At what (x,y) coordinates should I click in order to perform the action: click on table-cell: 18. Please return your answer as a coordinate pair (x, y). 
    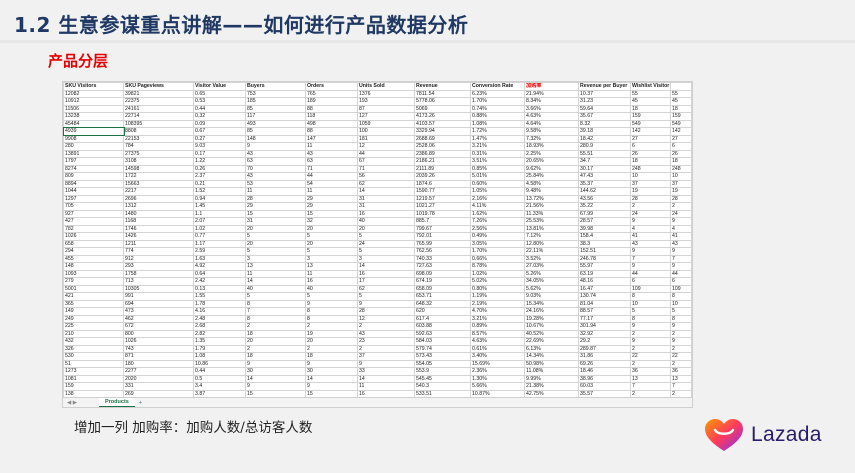
    Looking at the image, I should click on (275, 356).